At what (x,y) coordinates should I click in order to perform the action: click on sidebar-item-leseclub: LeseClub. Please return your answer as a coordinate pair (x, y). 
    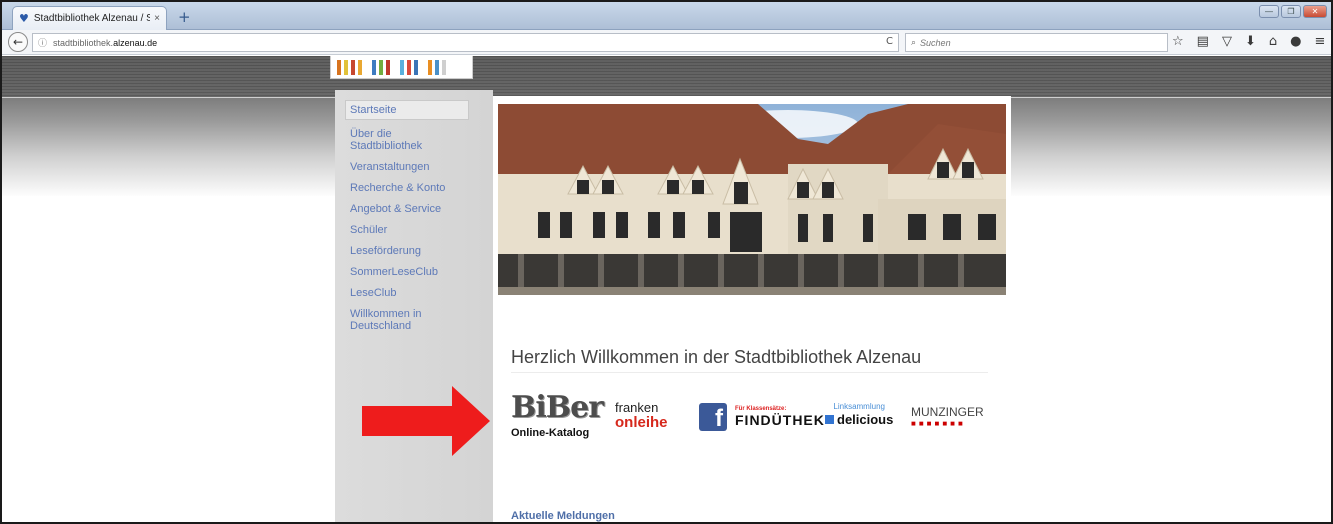
    Looking at the image, I should click on (407, 293).